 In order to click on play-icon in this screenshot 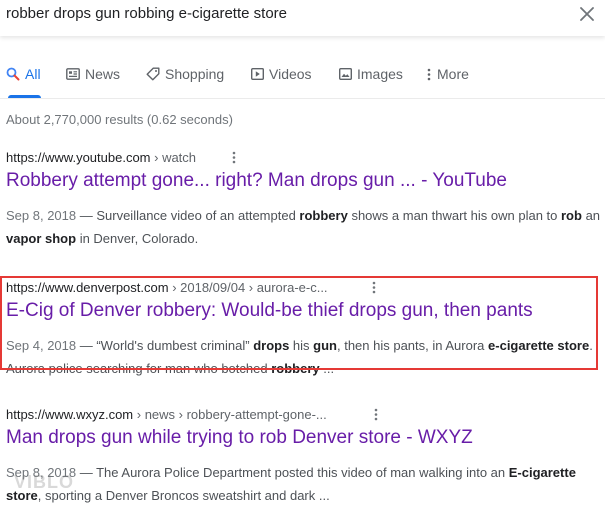, I will do `click(257, 74)`.